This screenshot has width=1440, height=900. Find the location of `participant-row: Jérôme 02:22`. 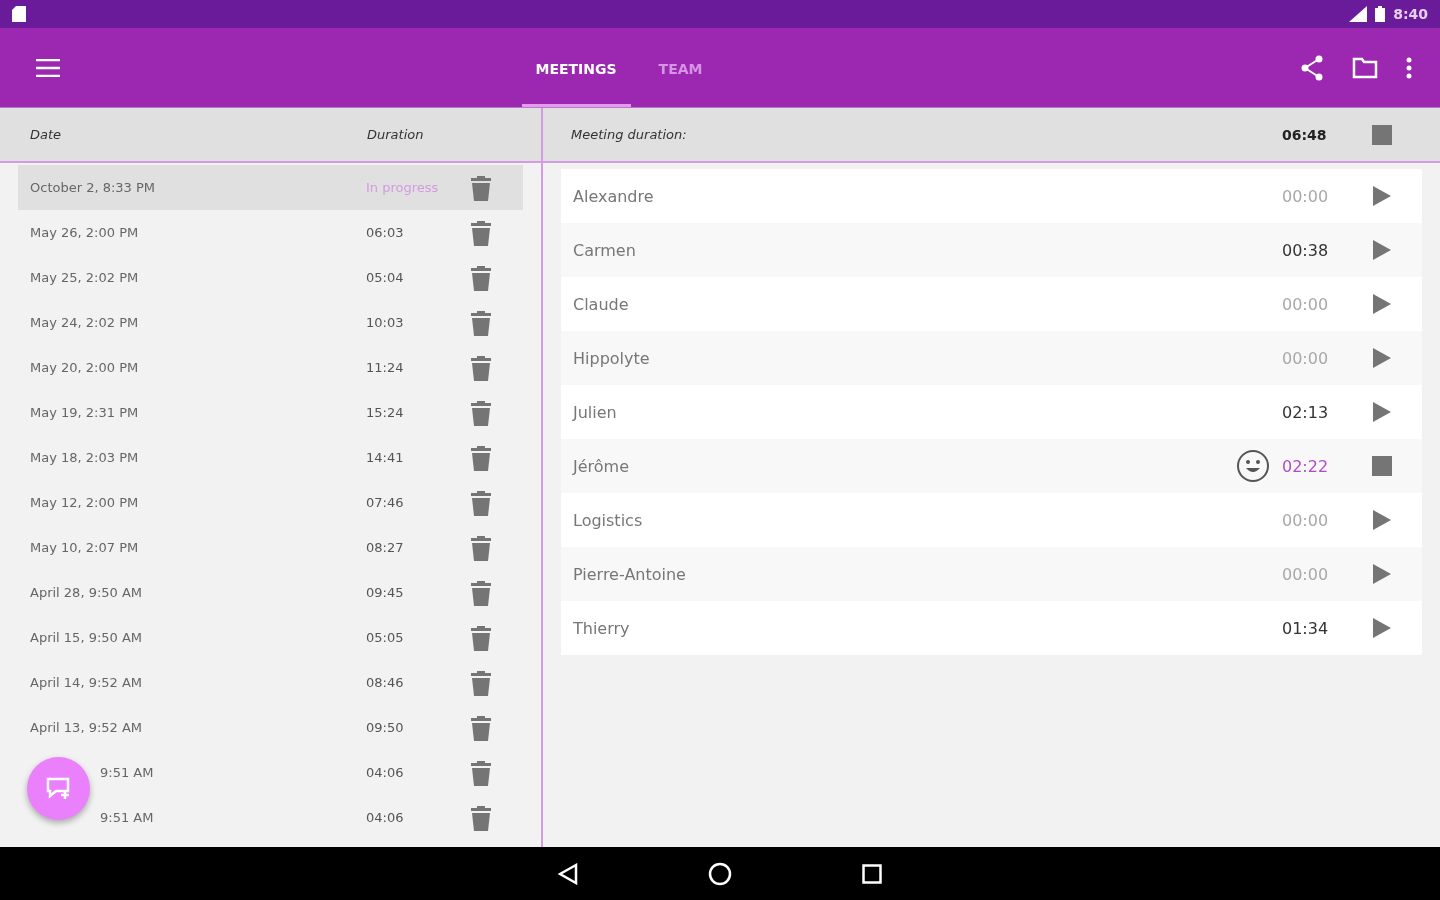

participant-row: Jérôme 02:22 is located at coordinates (991, 466).